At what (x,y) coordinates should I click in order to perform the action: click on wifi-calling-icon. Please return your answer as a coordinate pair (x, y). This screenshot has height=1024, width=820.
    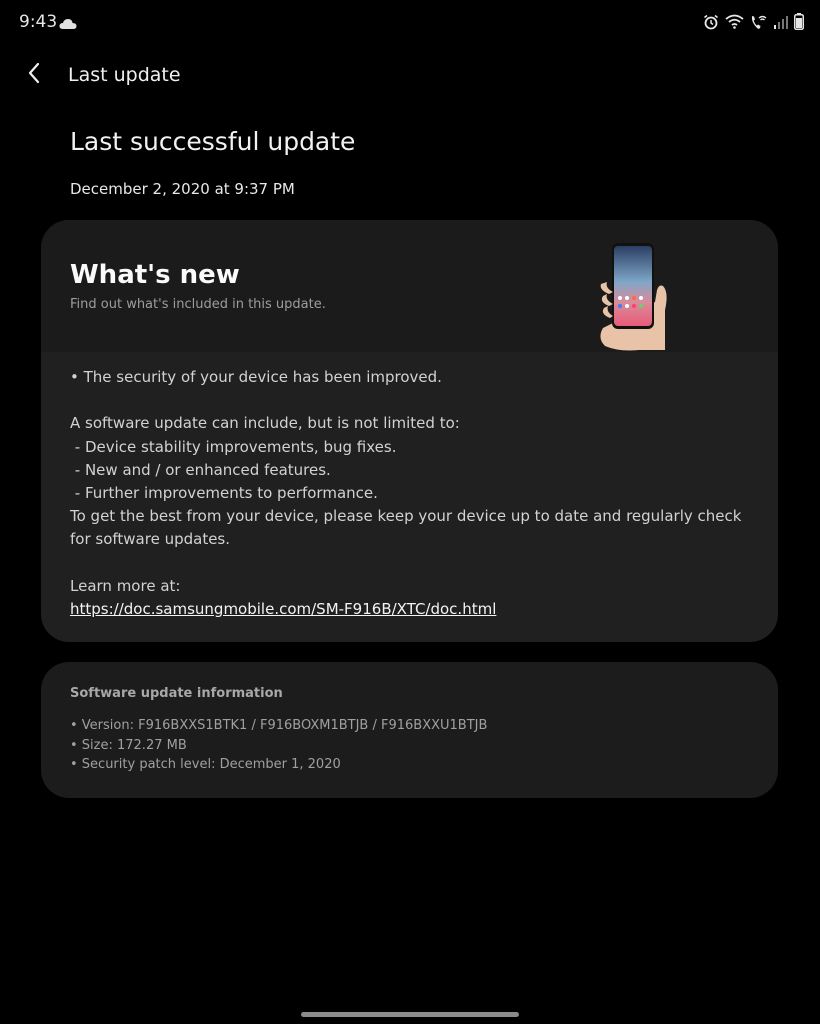
    Looking at the image, I should click on (759, 24).